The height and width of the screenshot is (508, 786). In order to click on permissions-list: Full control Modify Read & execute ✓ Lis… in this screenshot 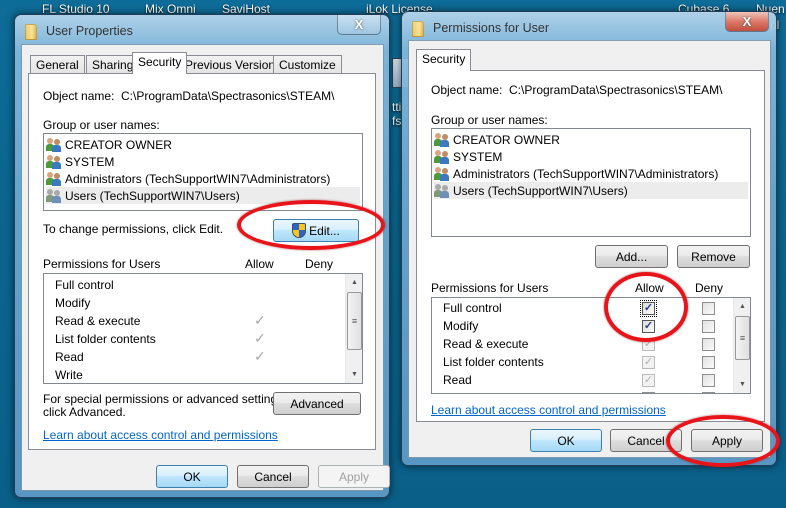, I will do `click(203, 328)`.